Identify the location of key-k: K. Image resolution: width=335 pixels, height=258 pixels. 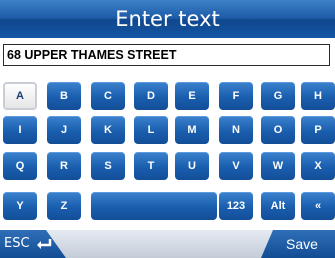
(108, 130).